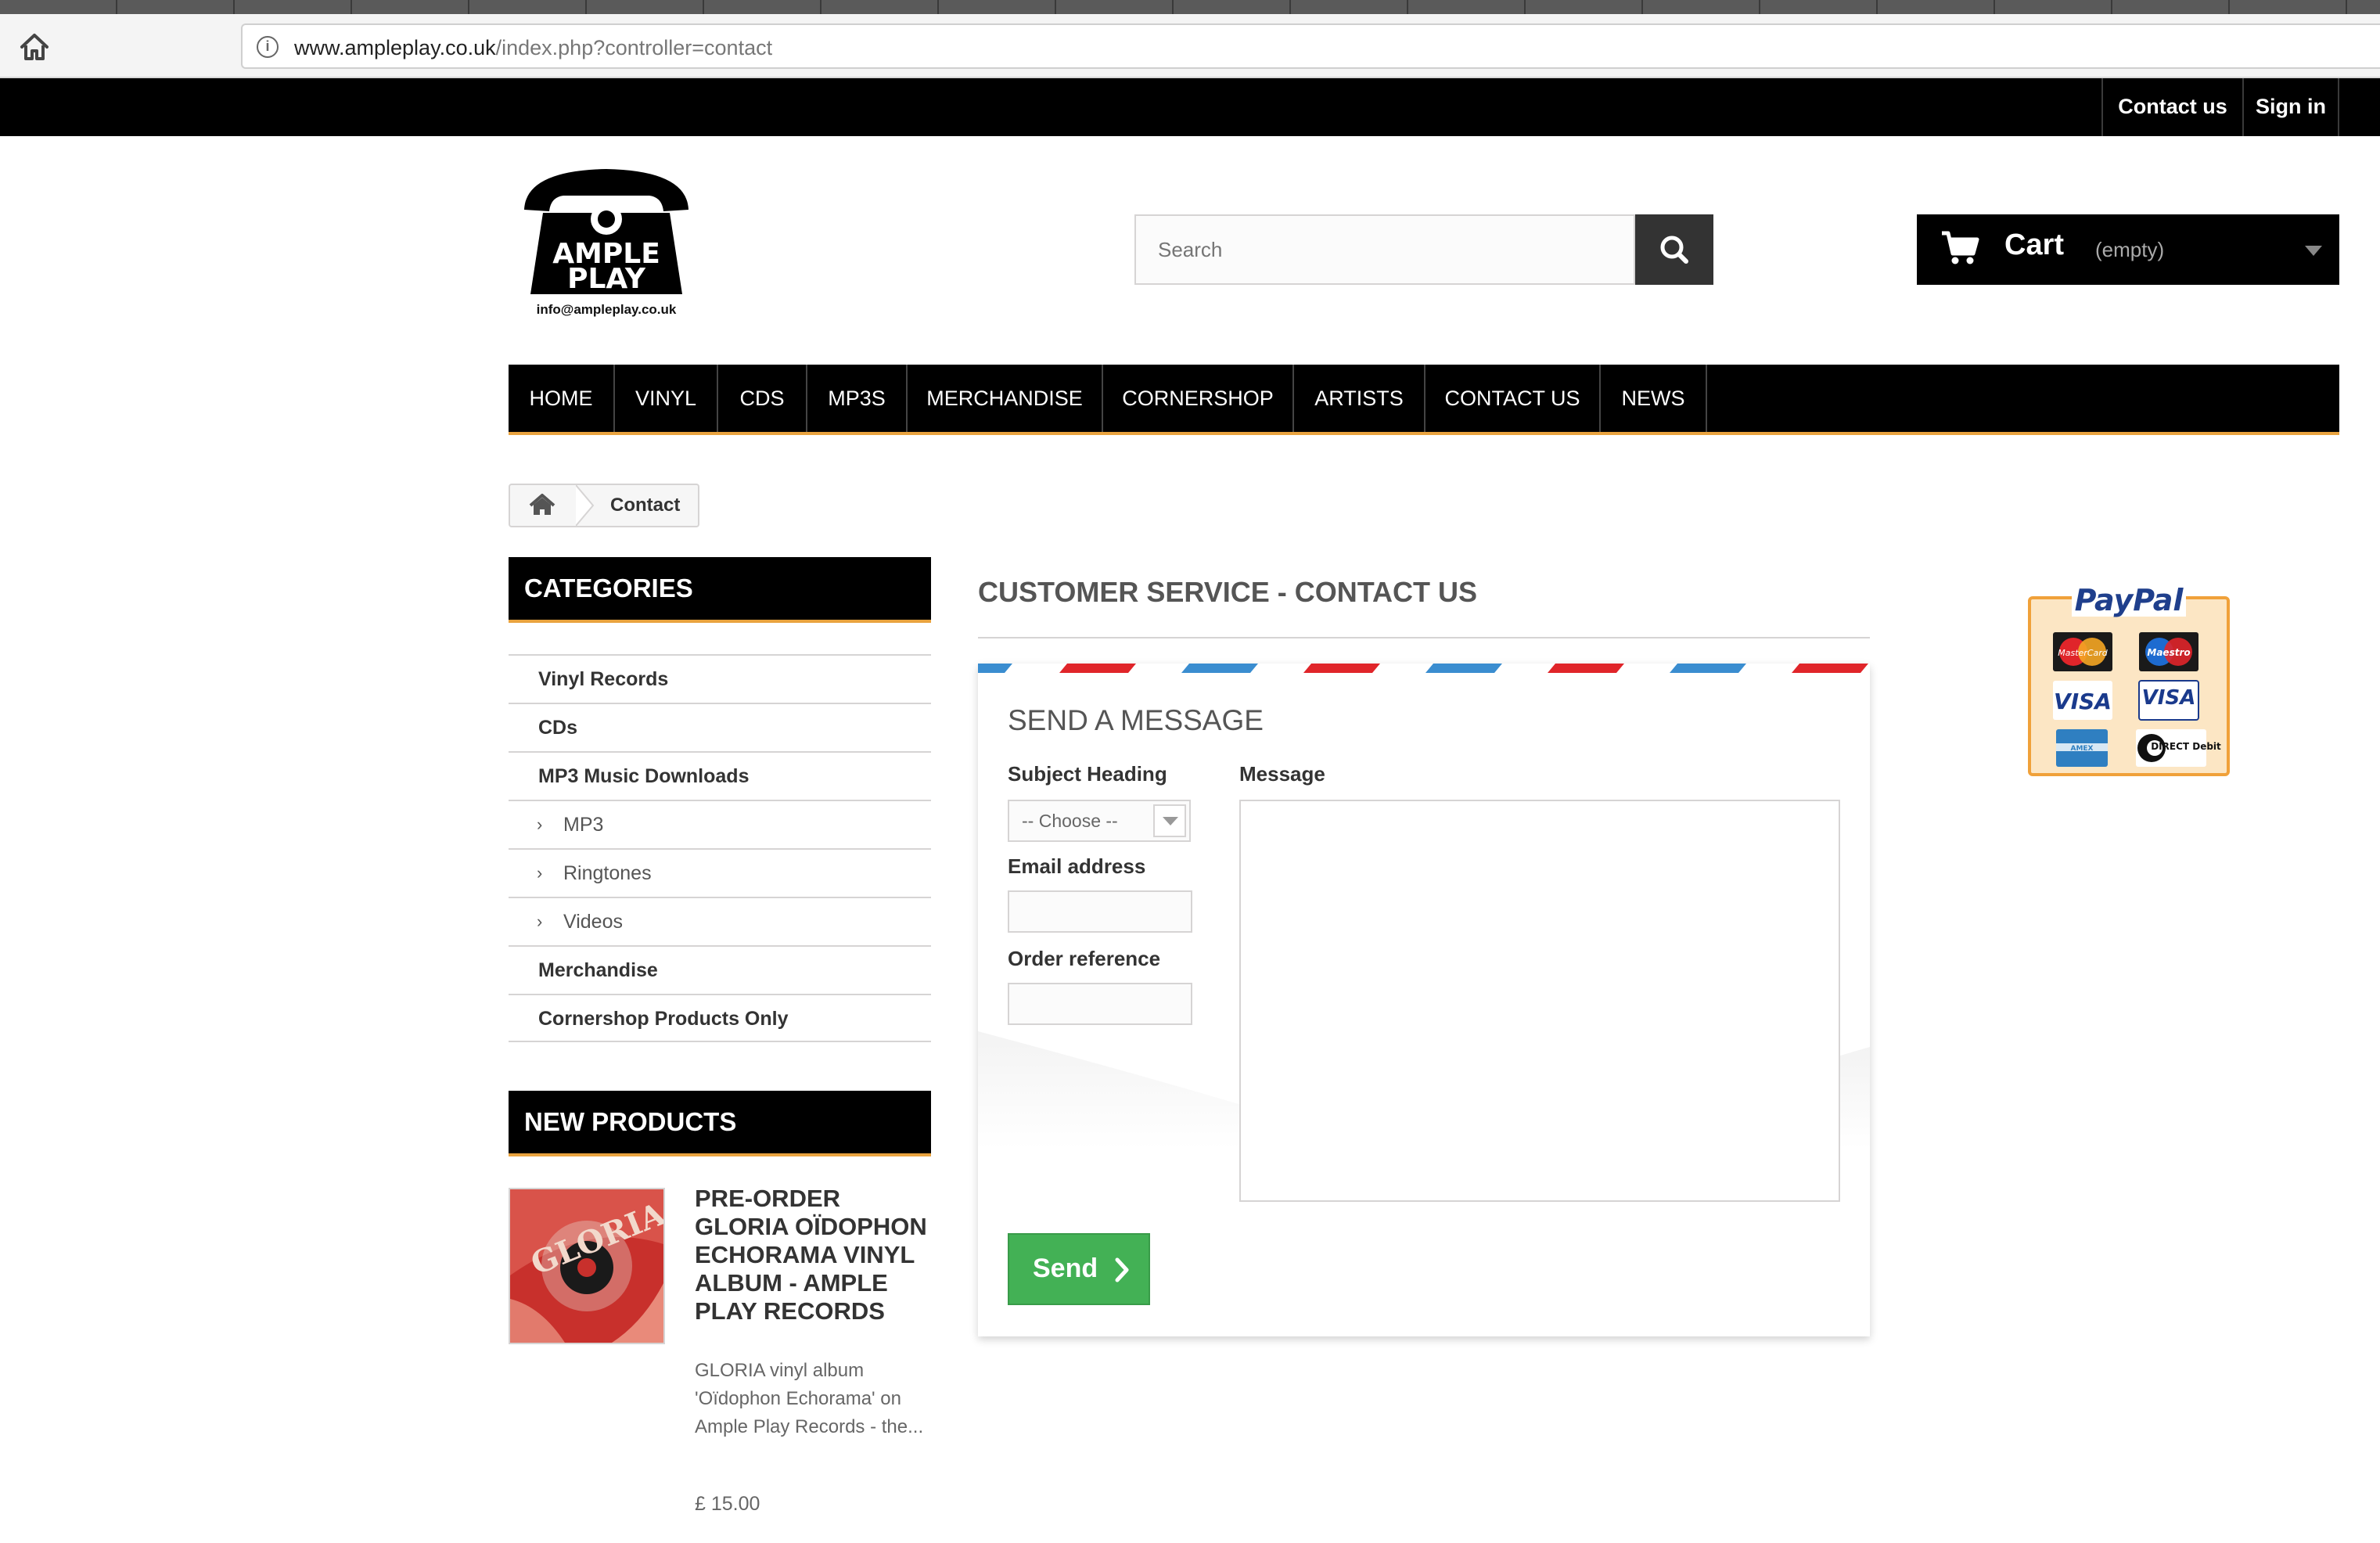 The image size is (2380, 1543). I want to click on product-image: GLORIA, so click(587, 1266).